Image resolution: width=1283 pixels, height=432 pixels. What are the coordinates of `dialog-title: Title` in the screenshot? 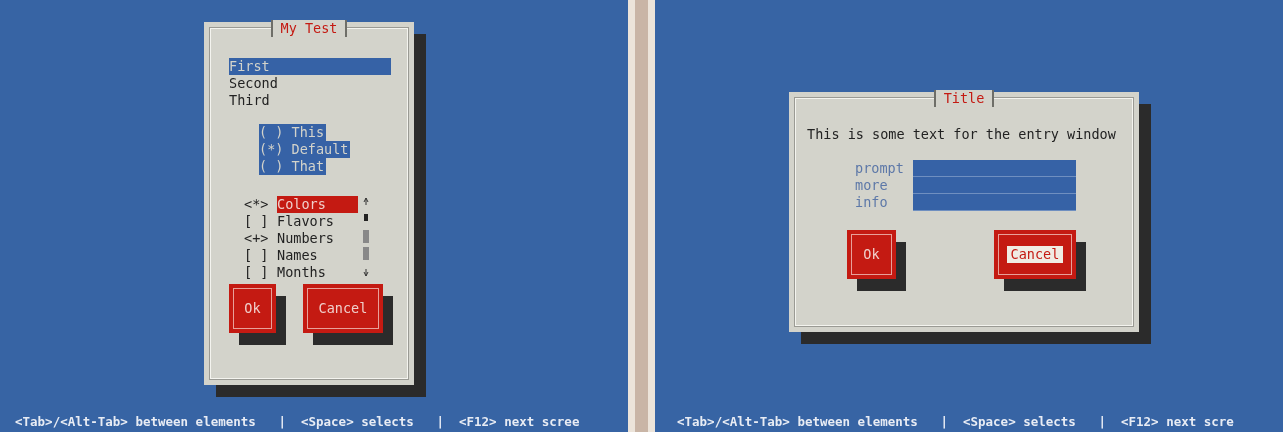 It's located at (964, 98).